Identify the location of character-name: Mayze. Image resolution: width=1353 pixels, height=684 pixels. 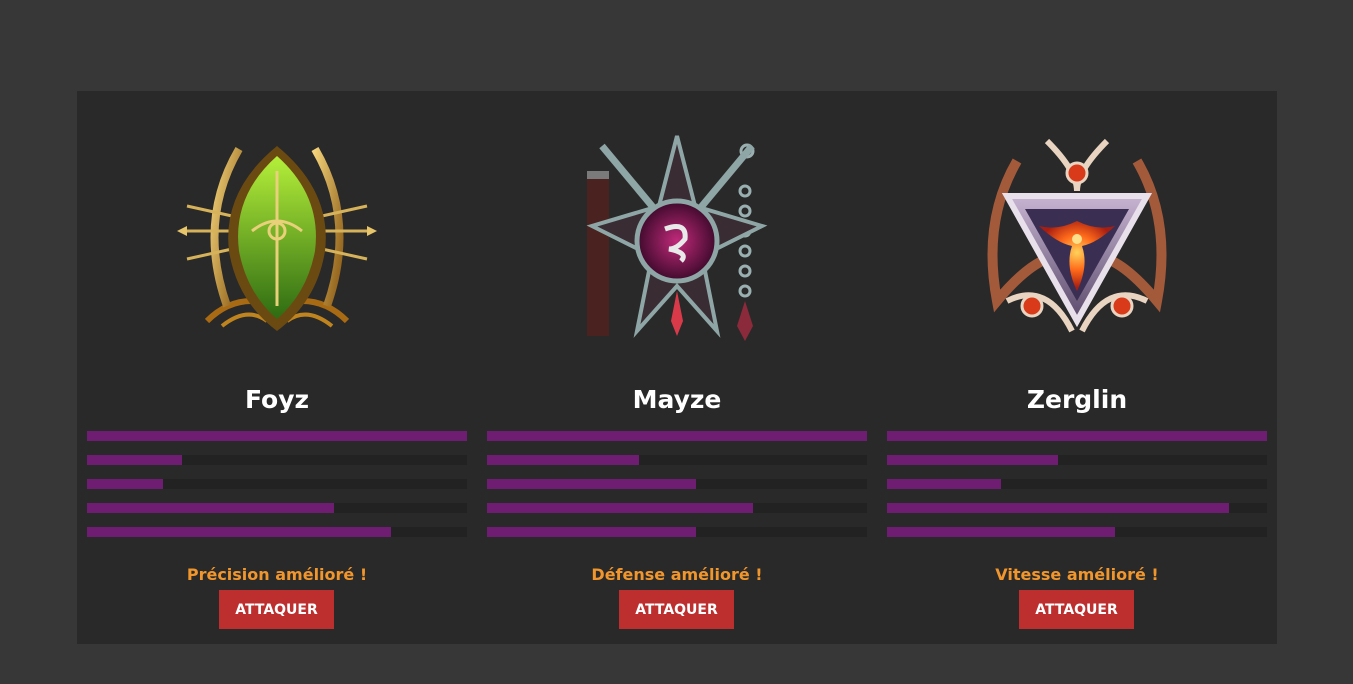
(677, 399).